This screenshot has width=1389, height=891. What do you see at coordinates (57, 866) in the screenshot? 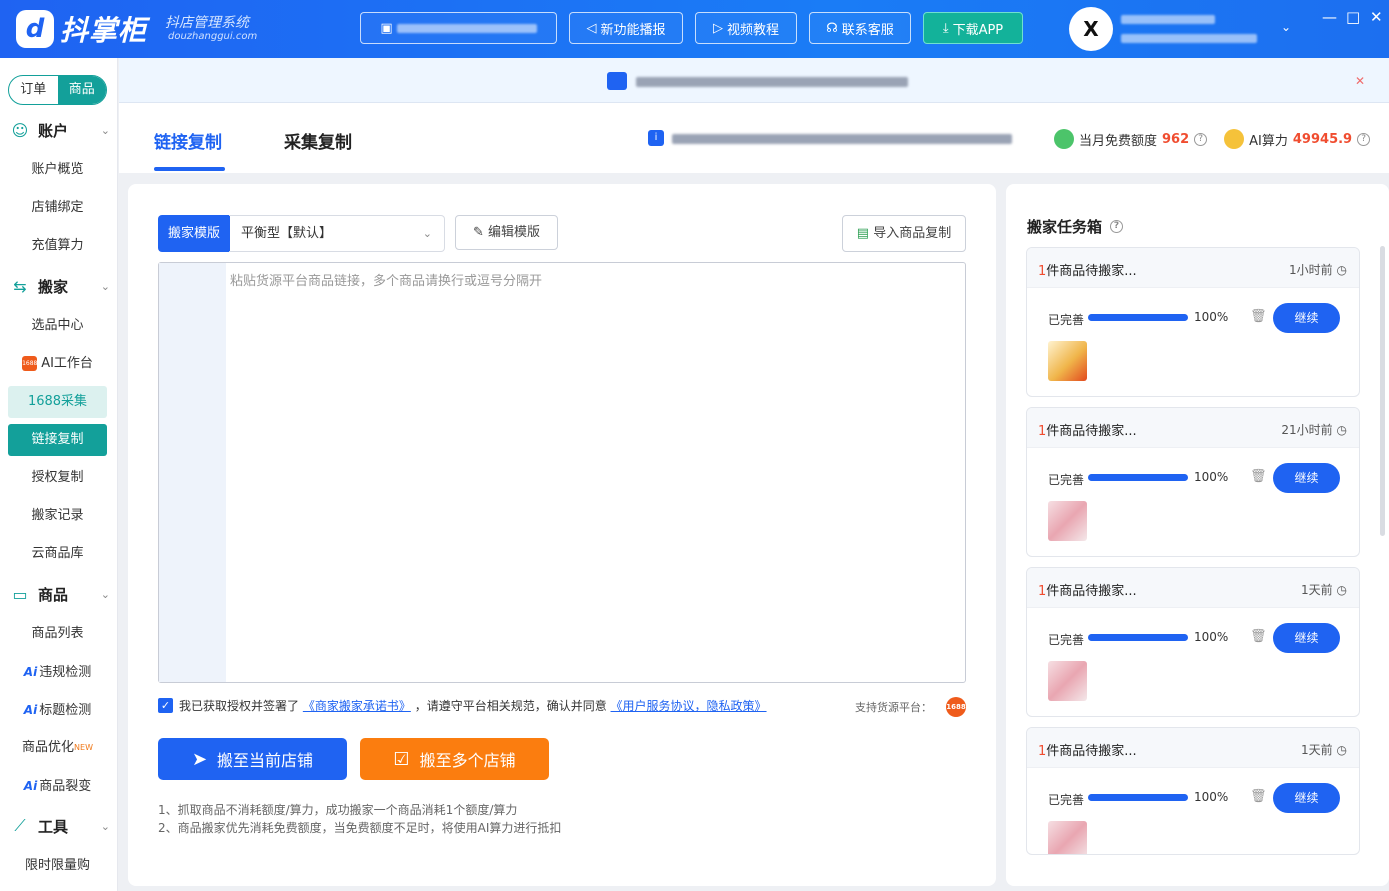
I see `sidebar-item-flash-sale: 限时限量购` at bounding box center [57, 866].